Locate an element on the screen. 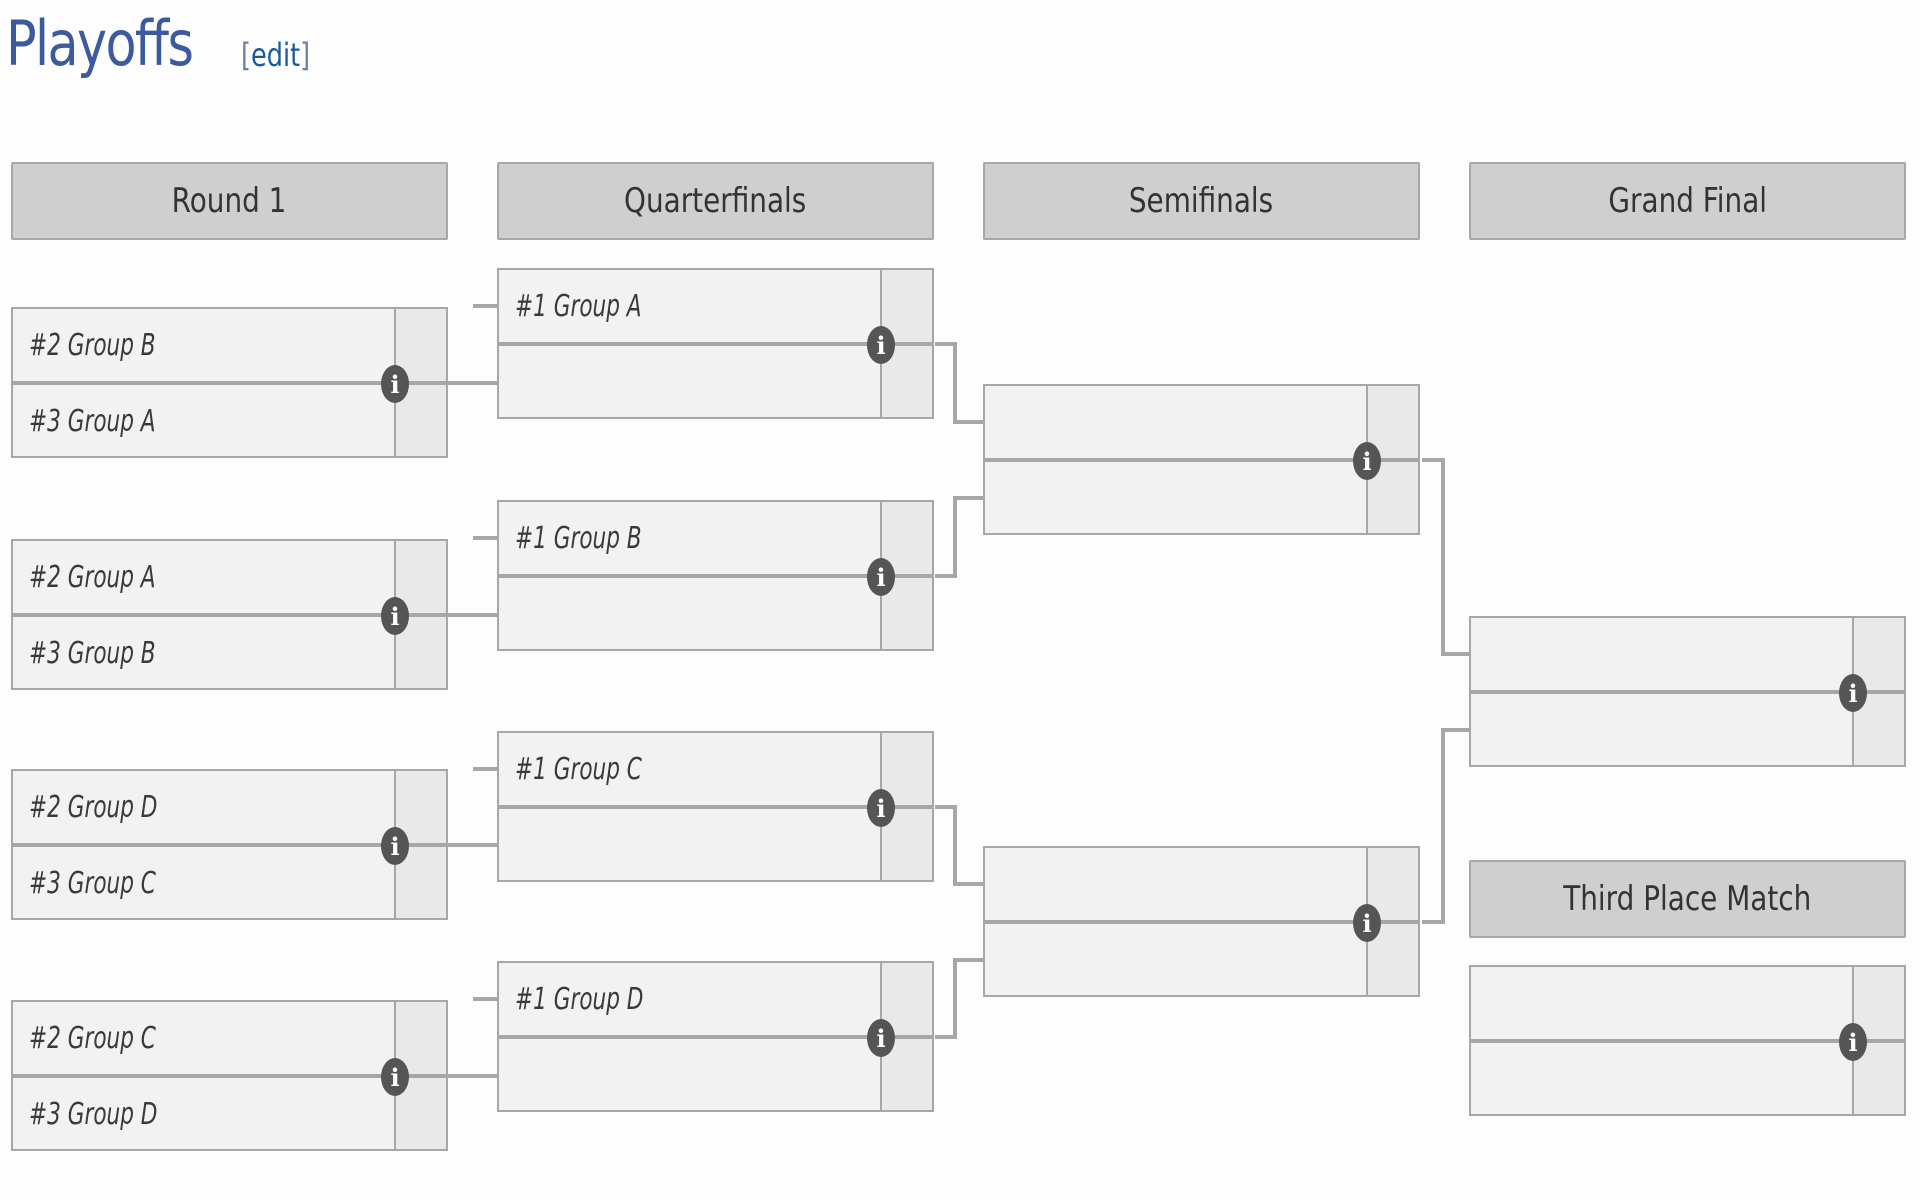  match-quarterfinals-2: #1 Group B i is located at coordinates (715, 575).